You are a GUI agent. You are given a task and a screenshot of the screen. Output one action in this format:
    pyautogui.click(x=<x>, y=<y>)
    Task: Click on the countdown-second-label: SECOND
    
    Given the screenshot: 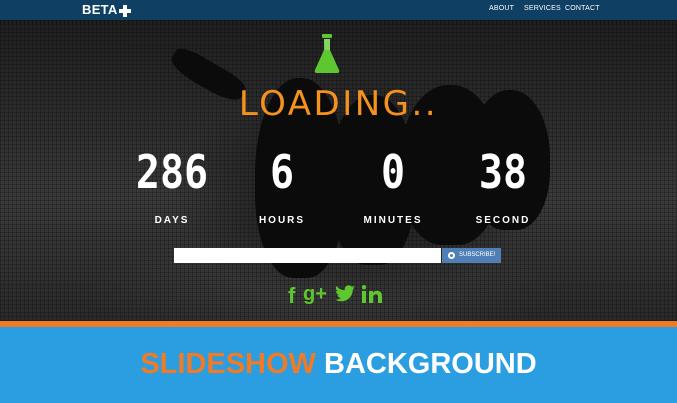 What is the action you would take?
    pyautogui.click(x=503, y=220)
    